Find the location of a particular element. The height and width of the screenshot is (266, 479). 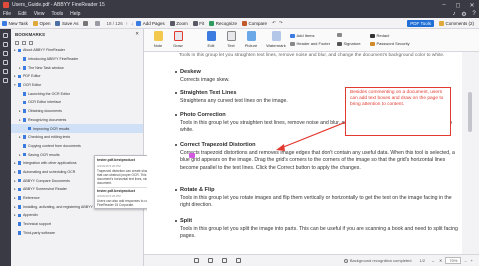

arrow-line is located at coordinates (313, 135).